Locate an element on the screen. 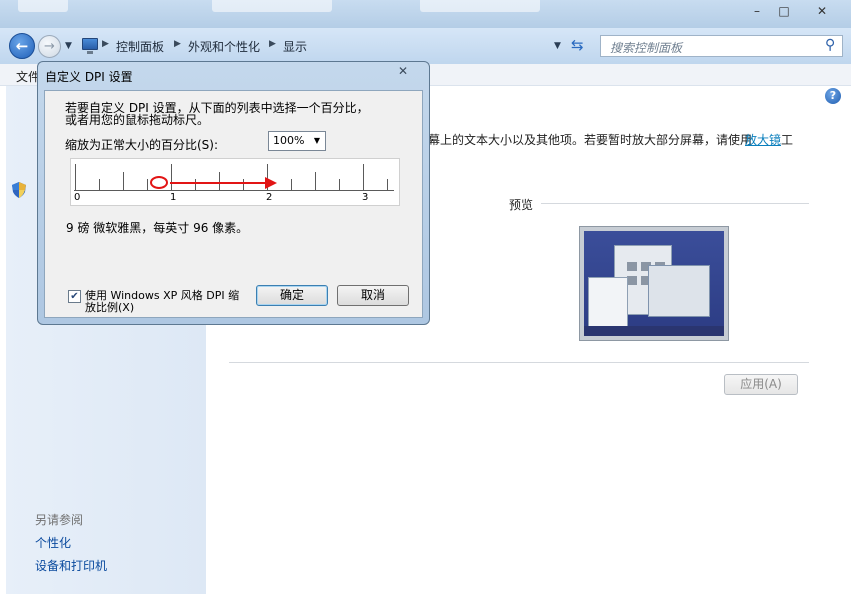  link-devices-printers: 设备和打印机 is located at coordinates (71, 565).